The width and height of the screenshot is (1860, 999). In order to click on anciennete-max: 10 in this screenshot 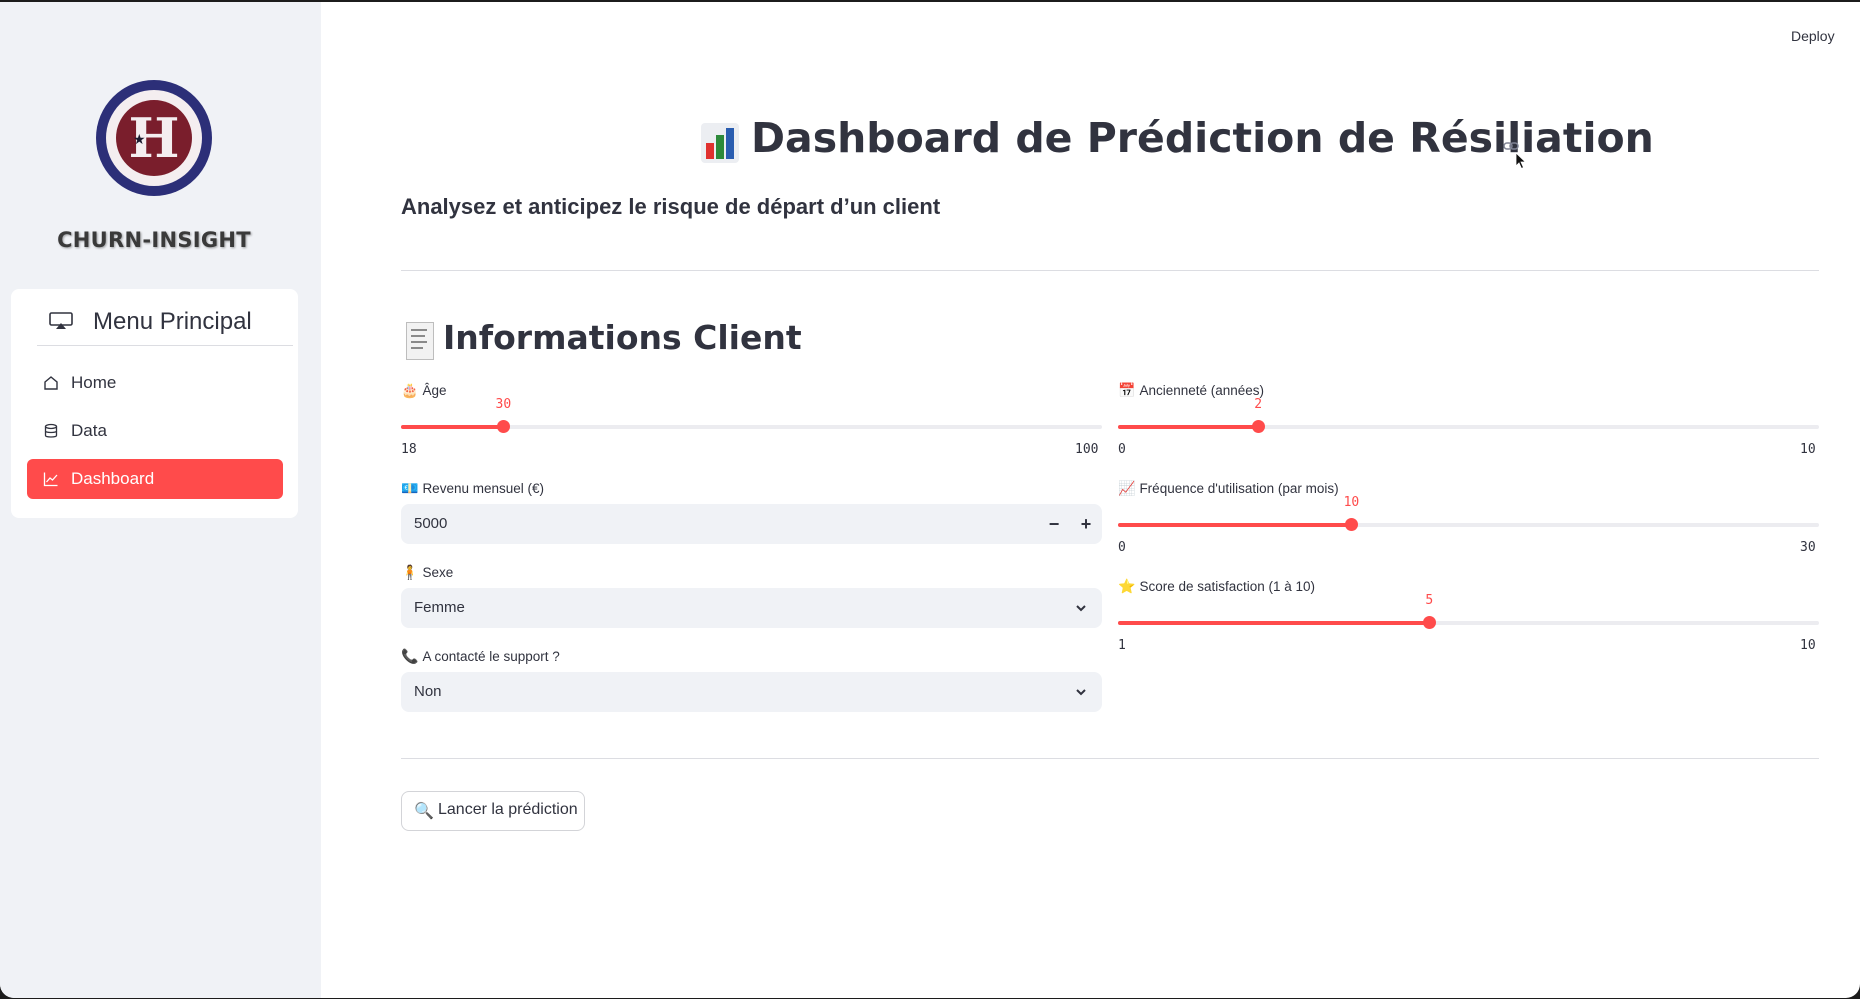, I will do `click(1808, 449)`.